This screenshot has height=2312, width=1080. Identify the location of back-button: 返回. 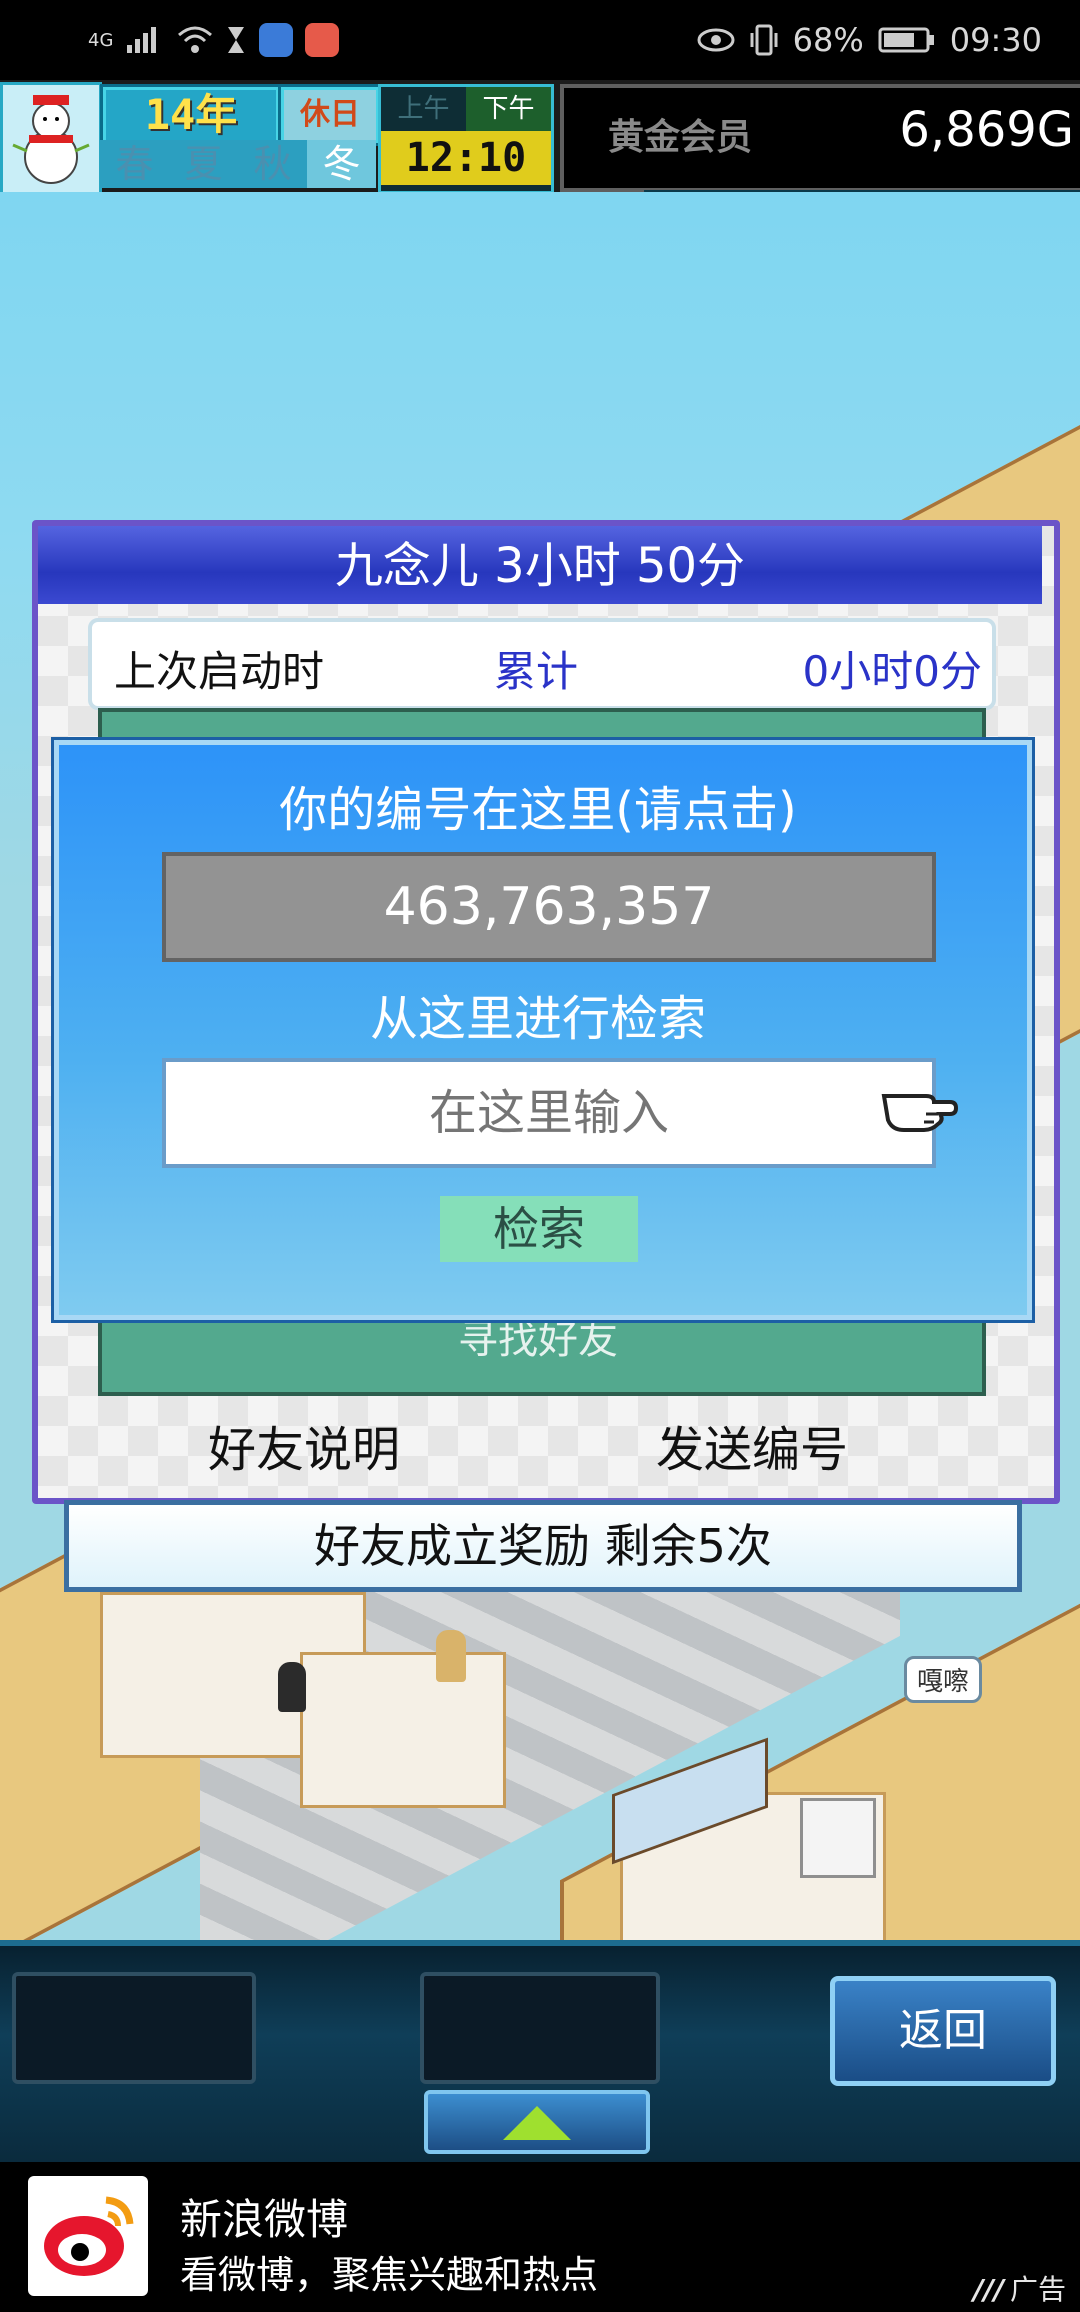
(943, 2031).